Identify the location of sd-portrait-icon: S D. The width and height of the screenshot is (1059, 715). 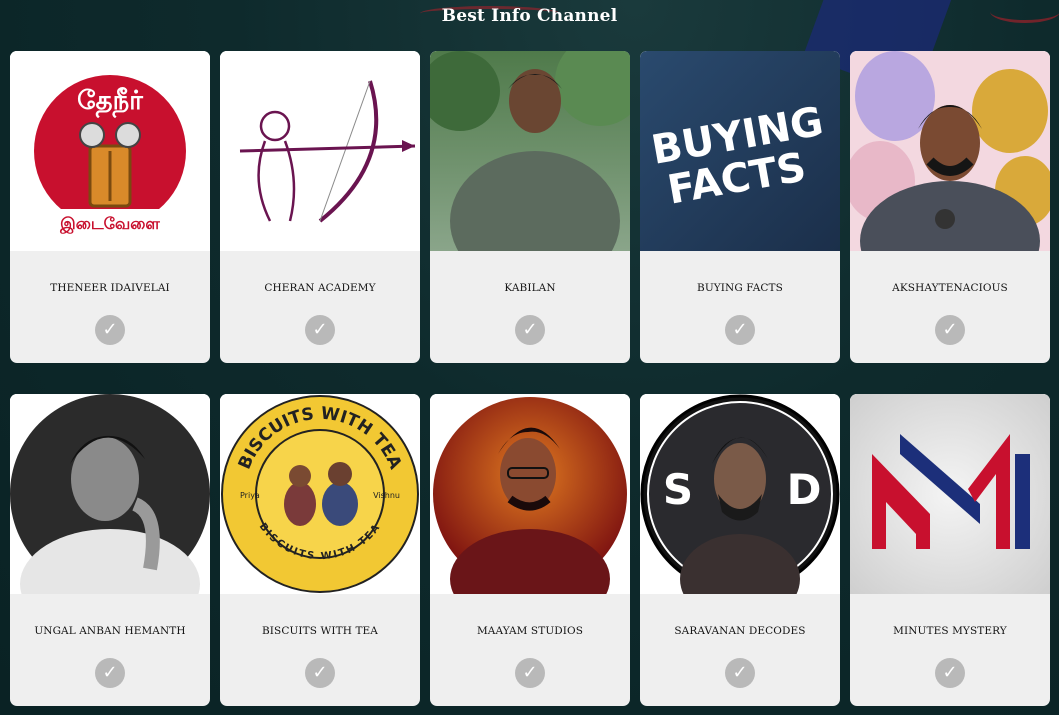
(740, 494).